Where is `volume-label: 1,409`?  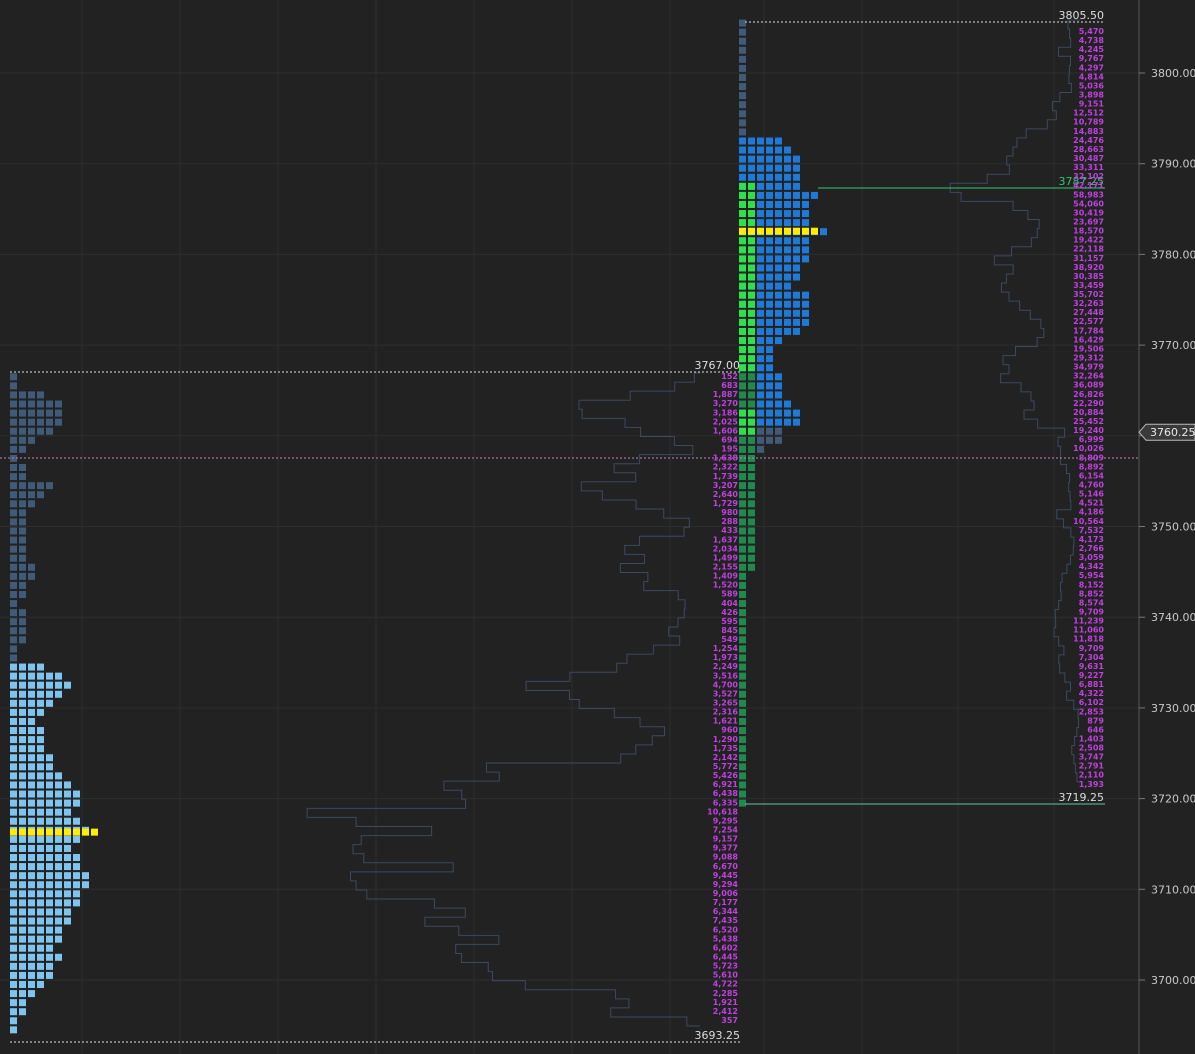
volume-label: 1,409 is located at coordinates (726, 576).